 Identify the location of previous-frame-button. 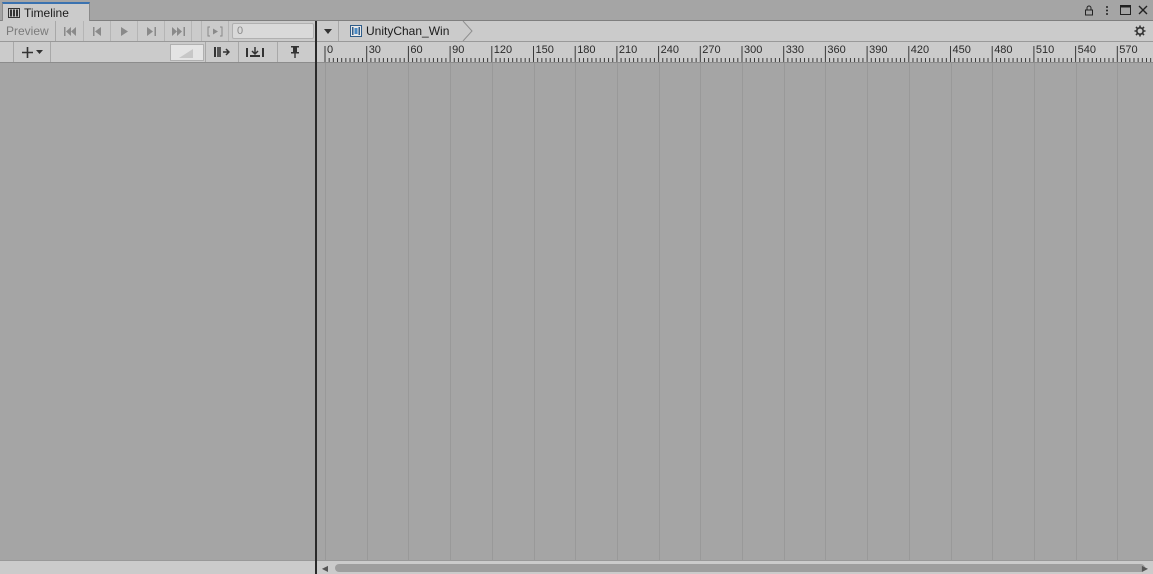
(97, 31).